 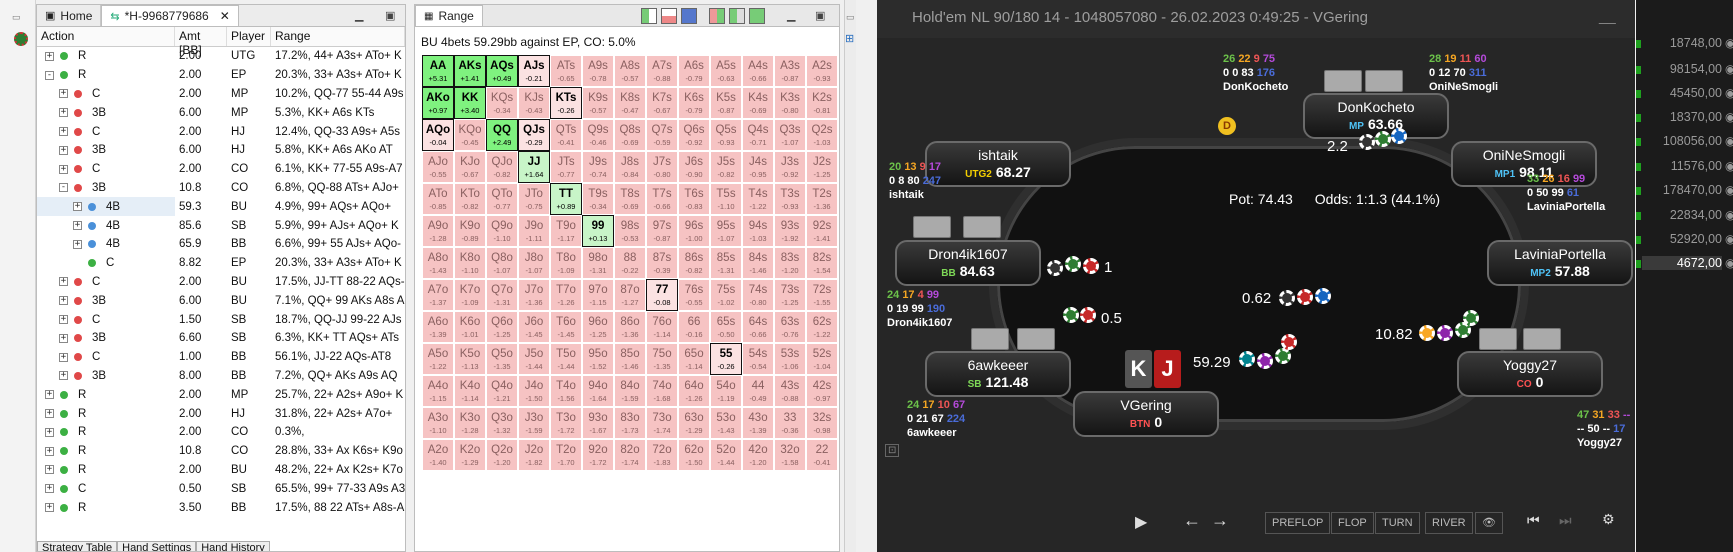 I want to click on range-cell: TT +0.89, so click(x=566, y=199).